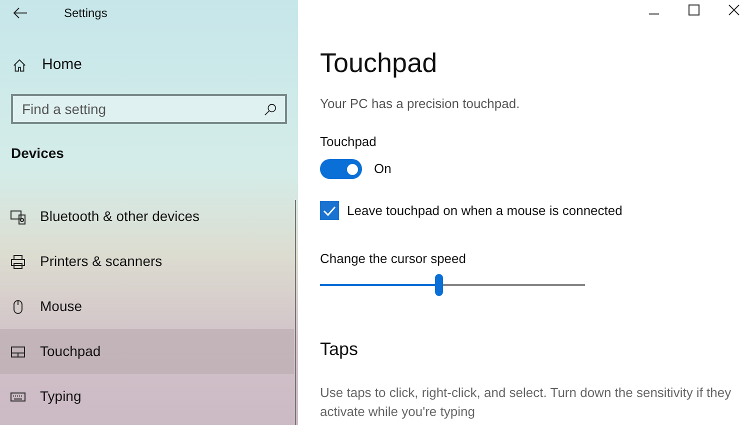  Describe the element at coordinates (348, 141) in the screenshot. I see `toggle-label: Touchpad` at that location.